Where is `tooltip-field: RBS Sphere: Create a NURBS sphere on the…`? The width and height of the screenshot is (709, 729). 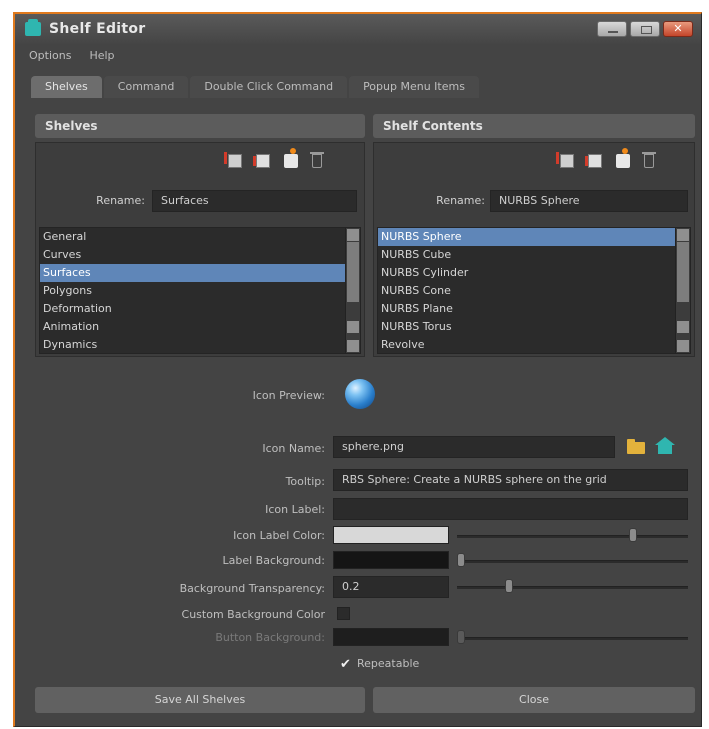 tooltip-field: RBS Sphere: Create a NURBS sphere on the… is located at coordinates (510, 480).